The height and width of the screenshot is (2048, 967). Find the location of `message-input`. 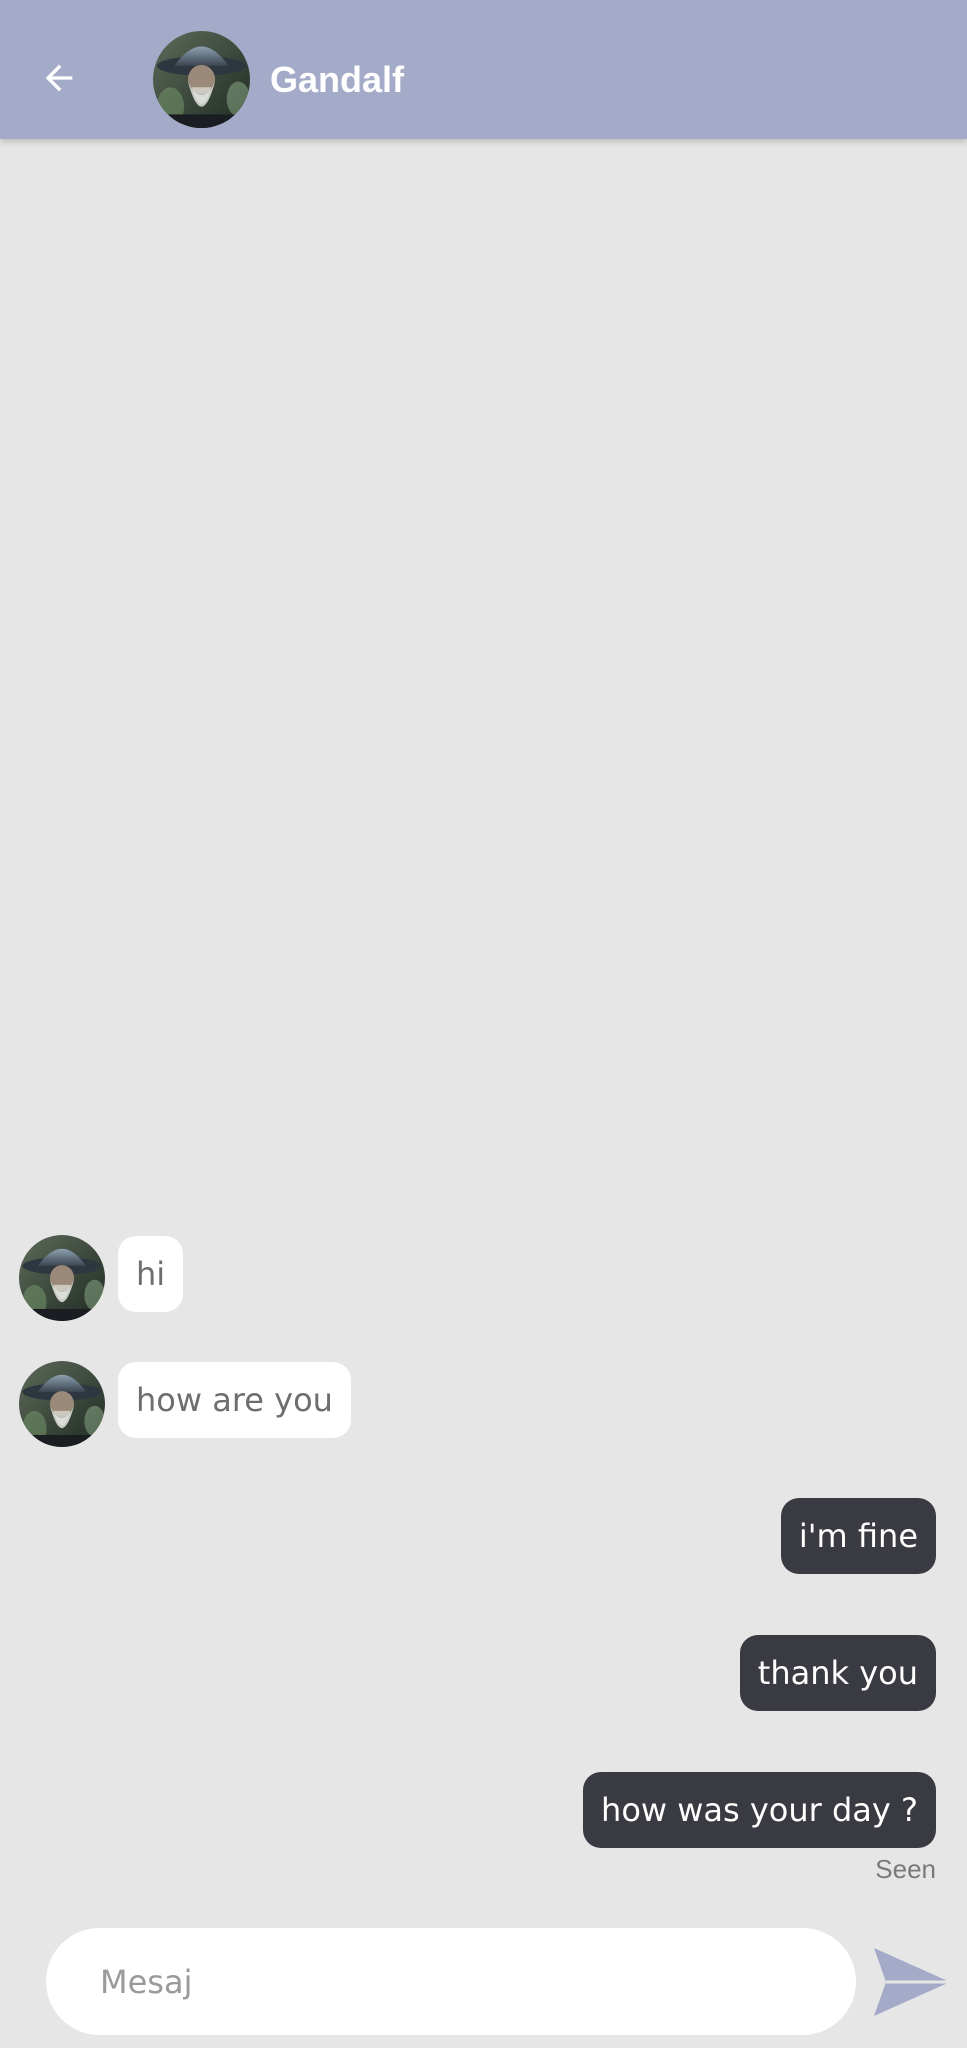

message-input is located at coordinates (477, 1981).